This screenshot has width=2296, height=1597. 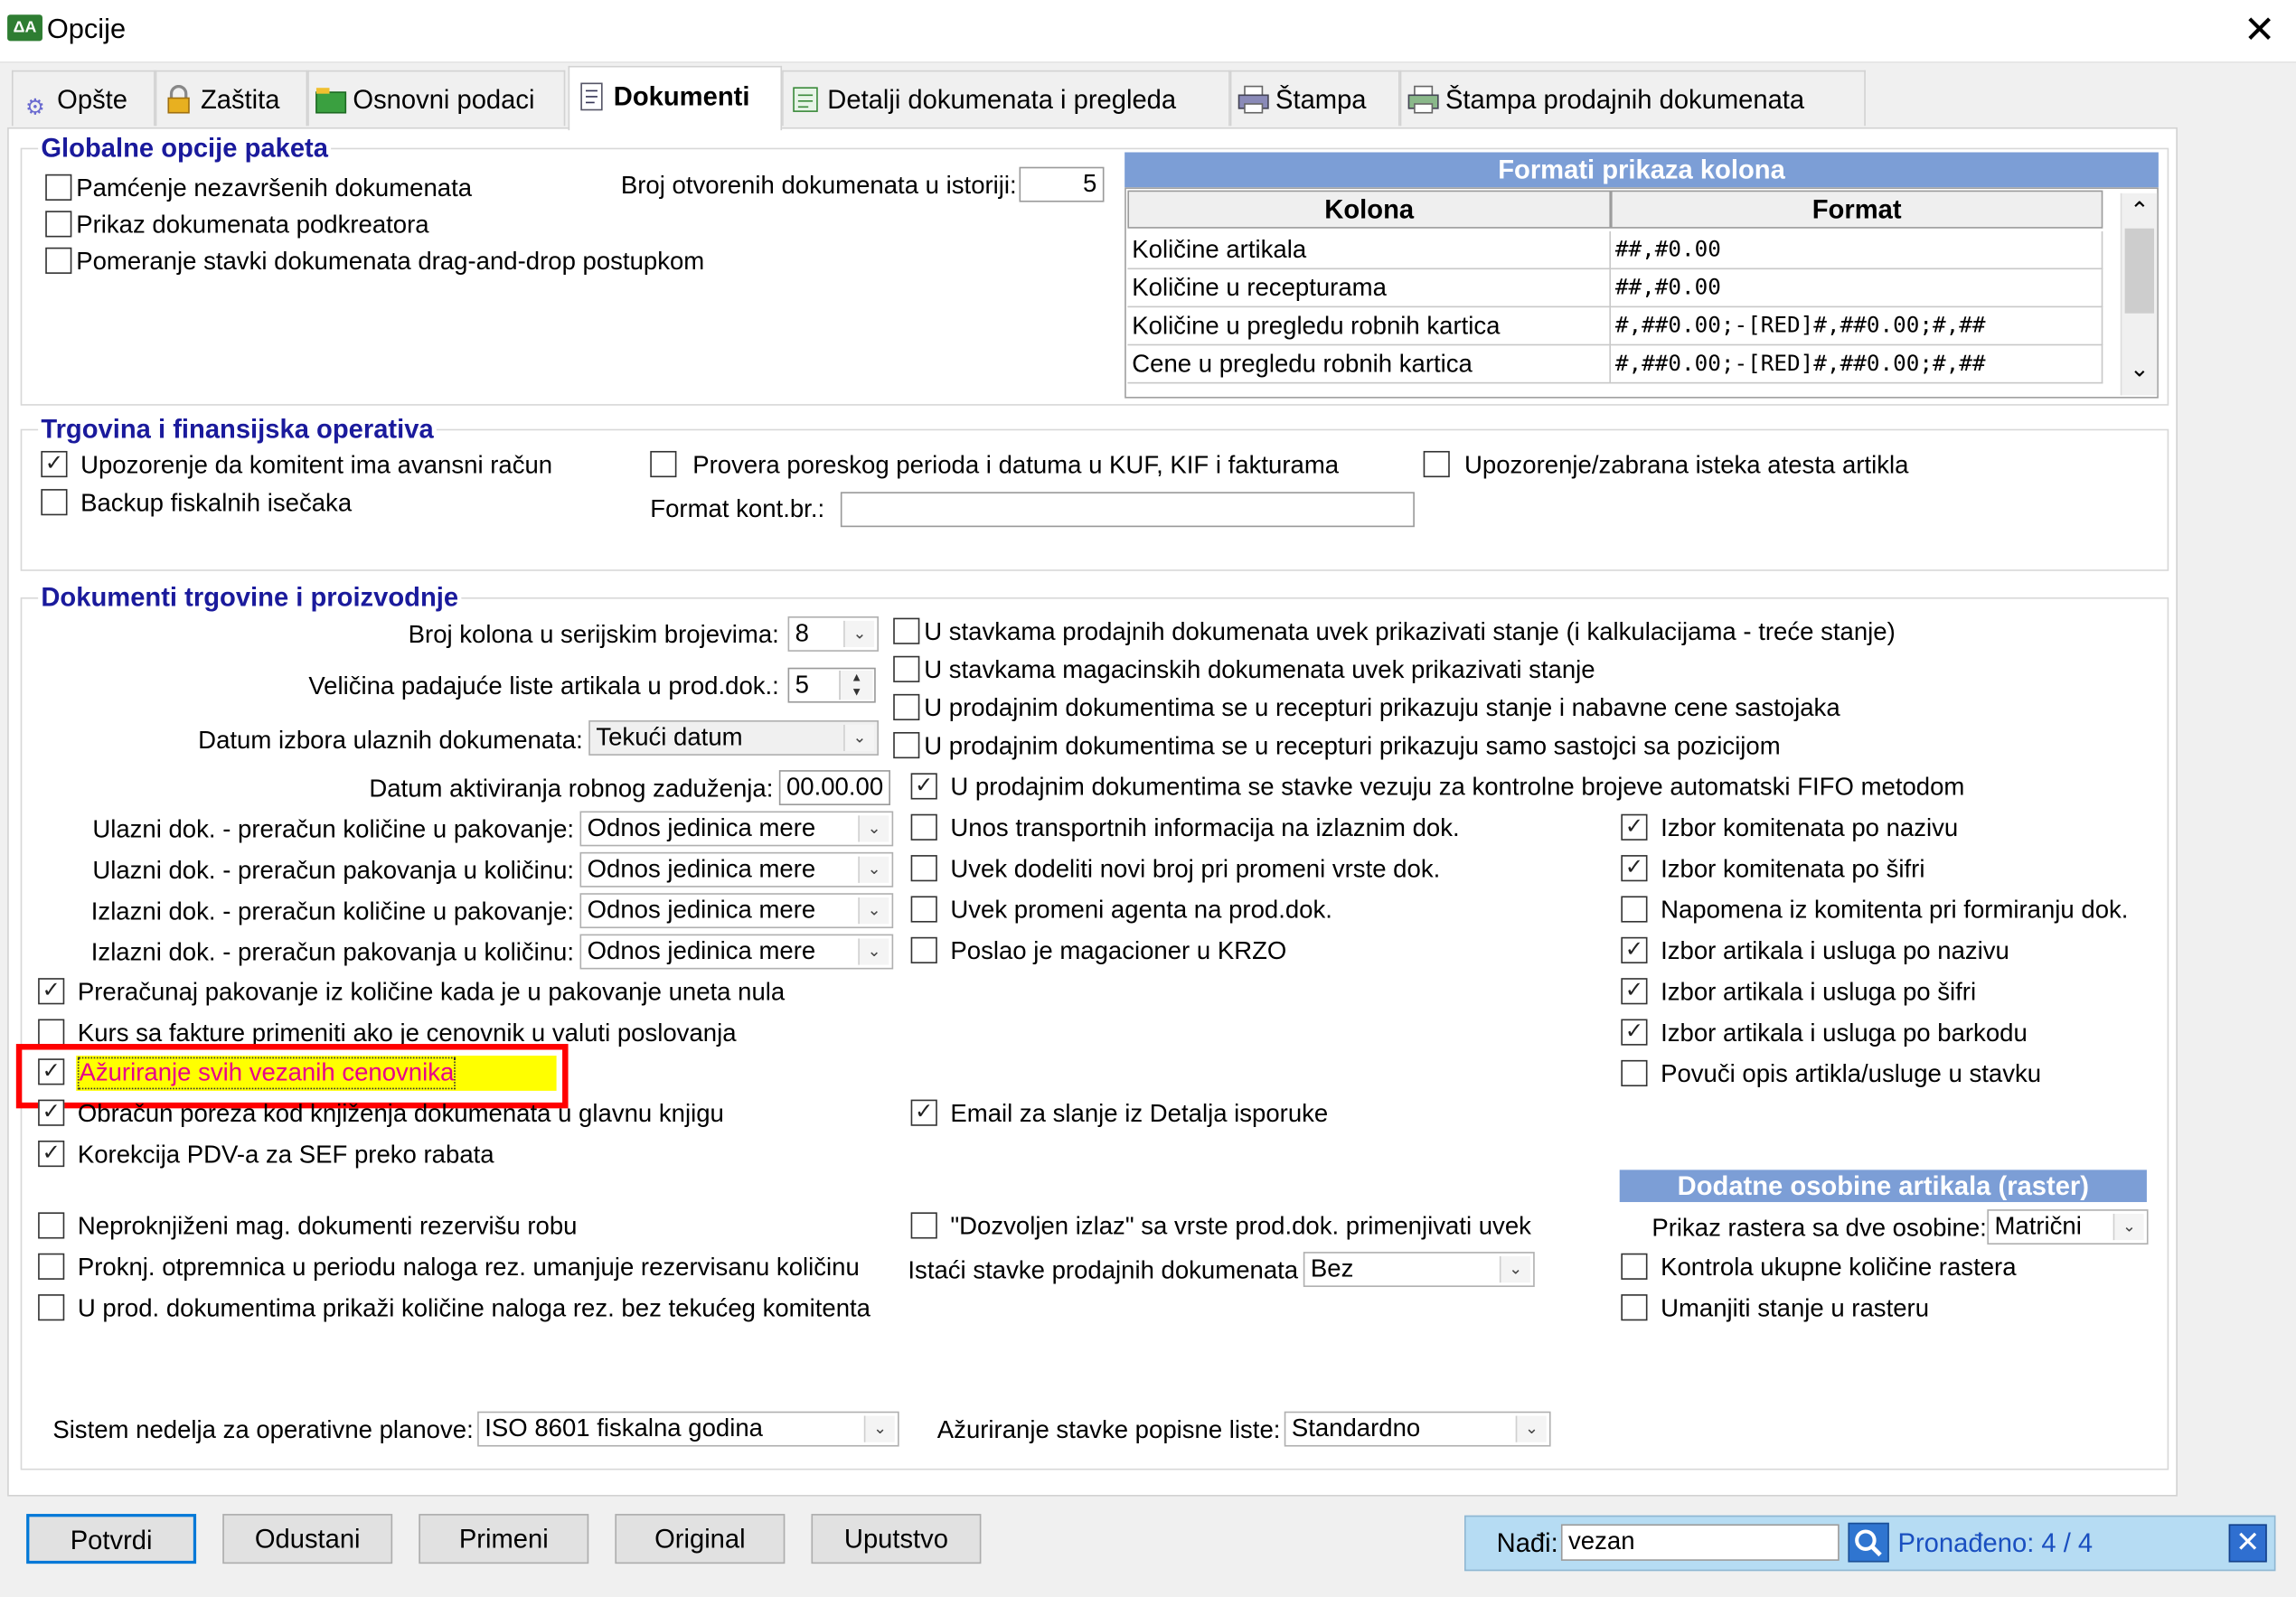 What do you see at coordinates (58, 187) in the screenshot?
I see `checkbox-pamcenje` at bounding box center [58, 187].